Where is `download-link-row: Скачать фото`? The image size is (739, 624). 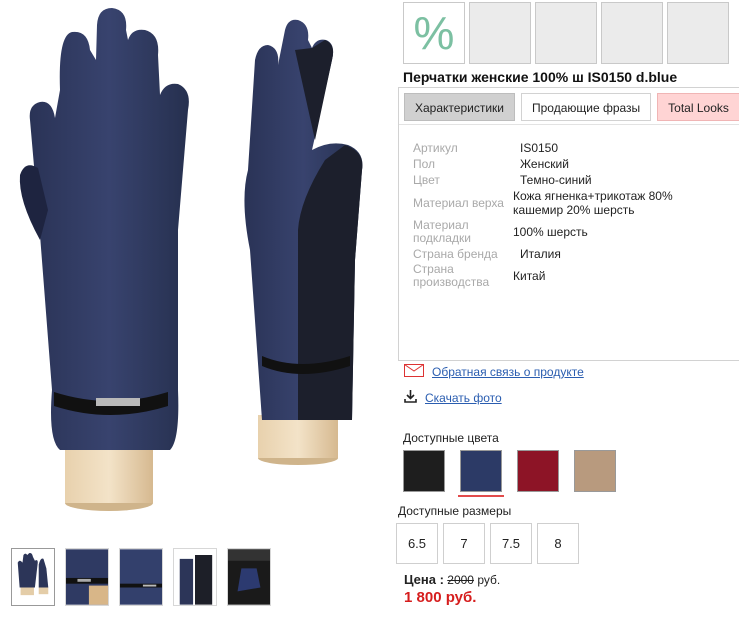 download-link-row: Скачать фото is located at coordinates (453, 398).